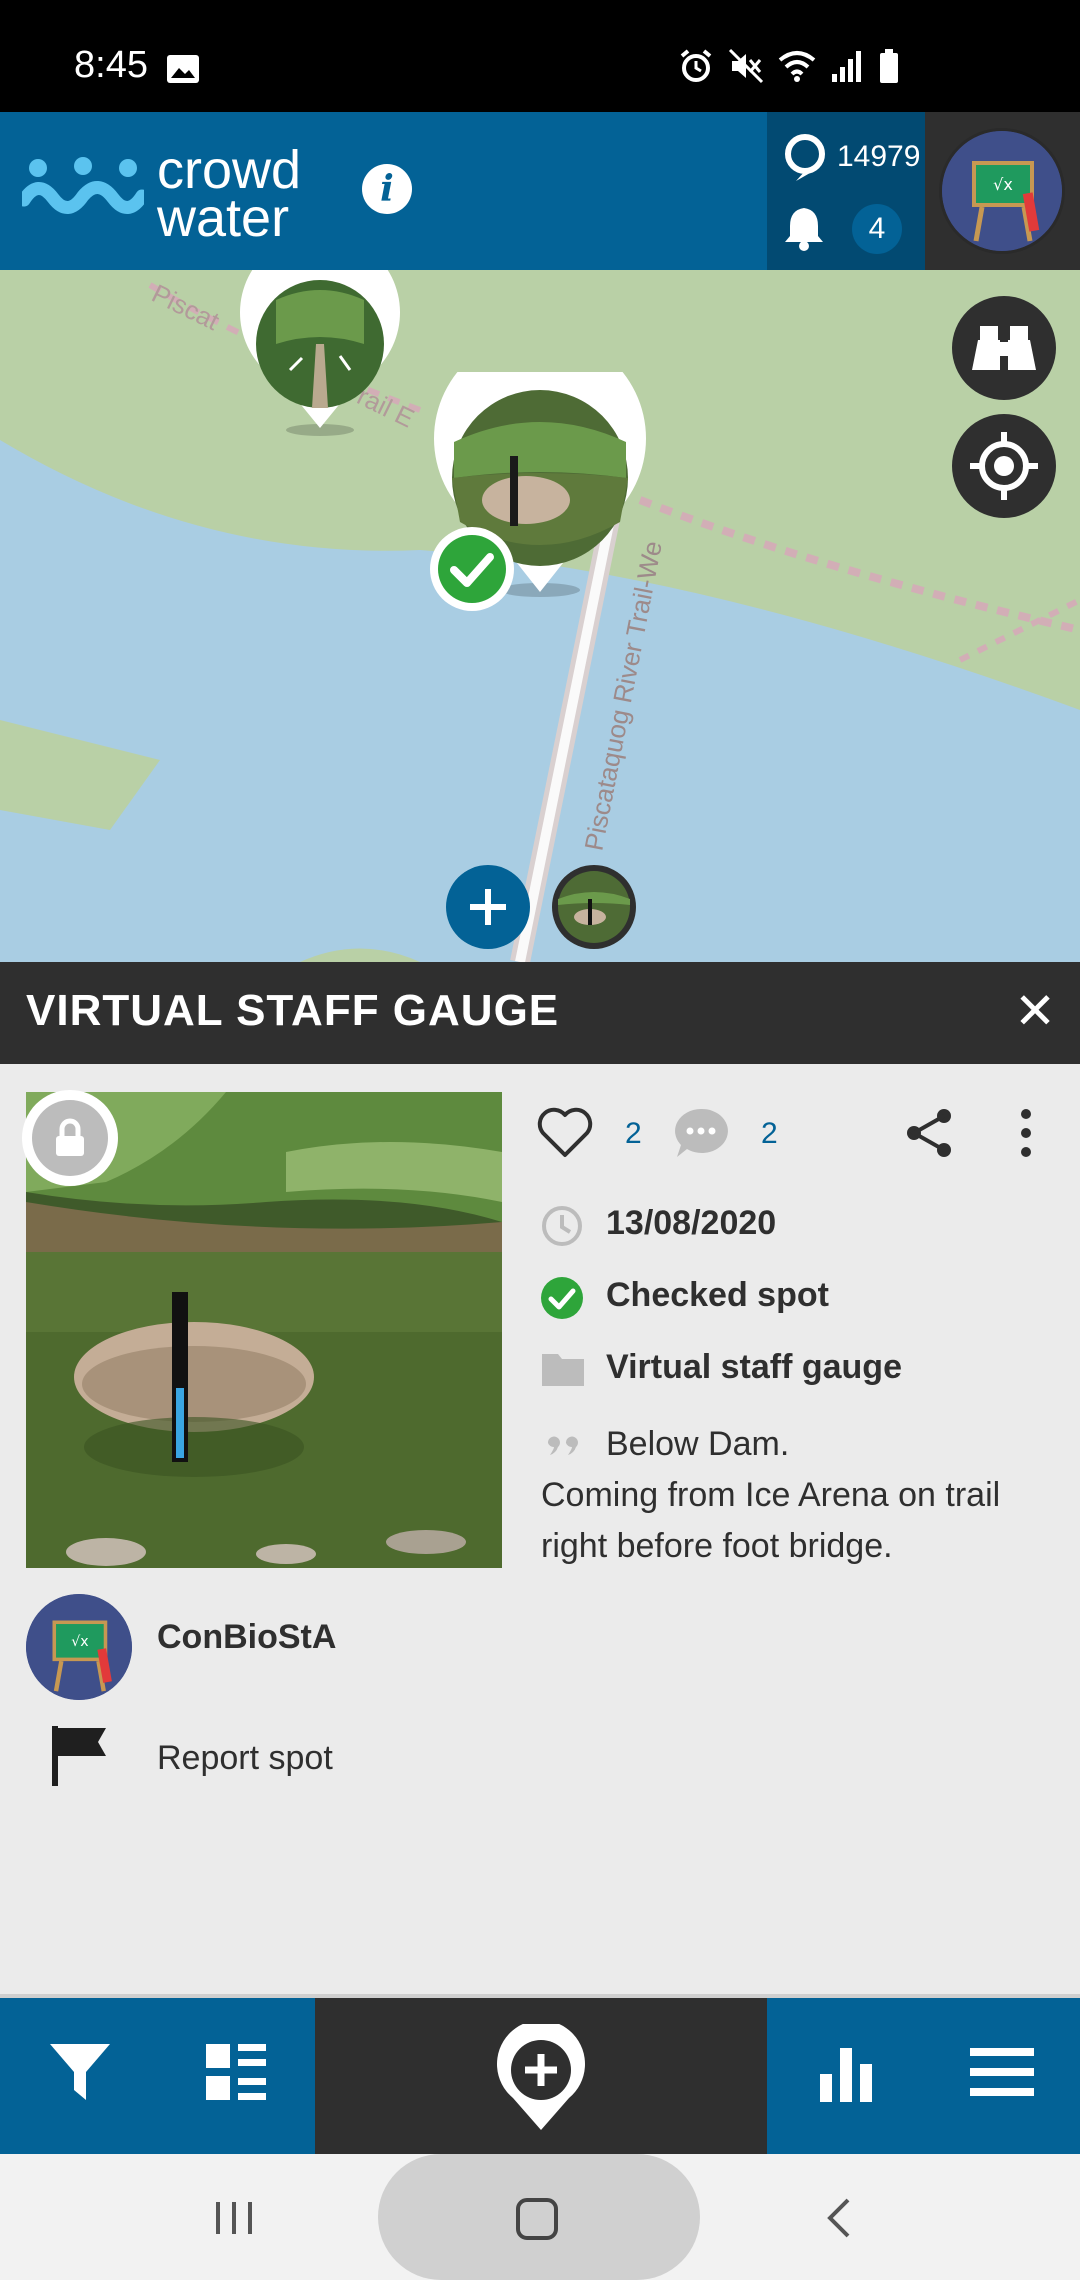 The width and height of the screenshot is (1080, 2280). Describe the element at coordinates (889, 66) in the screenshot. I see `battery-icon` at that location.